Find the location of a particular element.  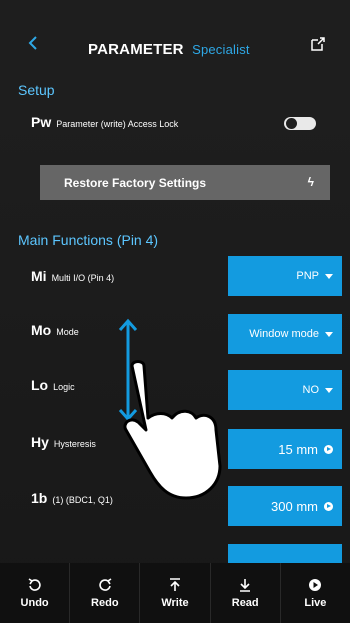

row-1b-label: 1b (1) (BDC1, Q1) is located at coordinates (72, 498).